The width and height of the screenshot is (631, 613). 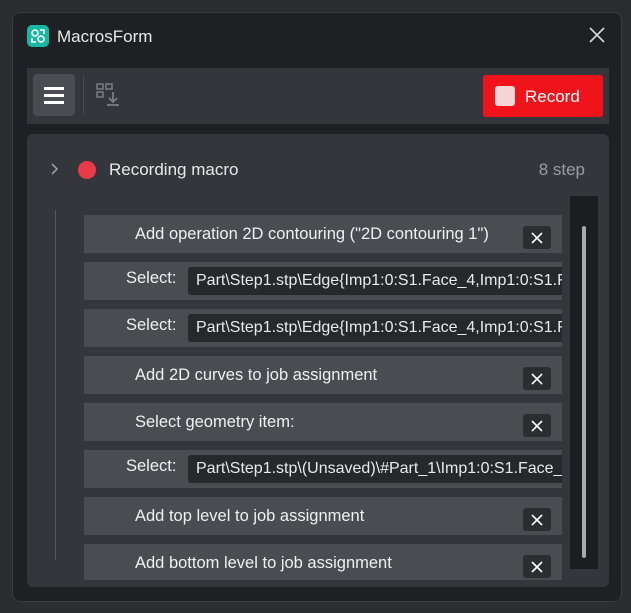 I want to click on macro-step: Add bottom level to job assignment, so click(x=323, y=562).